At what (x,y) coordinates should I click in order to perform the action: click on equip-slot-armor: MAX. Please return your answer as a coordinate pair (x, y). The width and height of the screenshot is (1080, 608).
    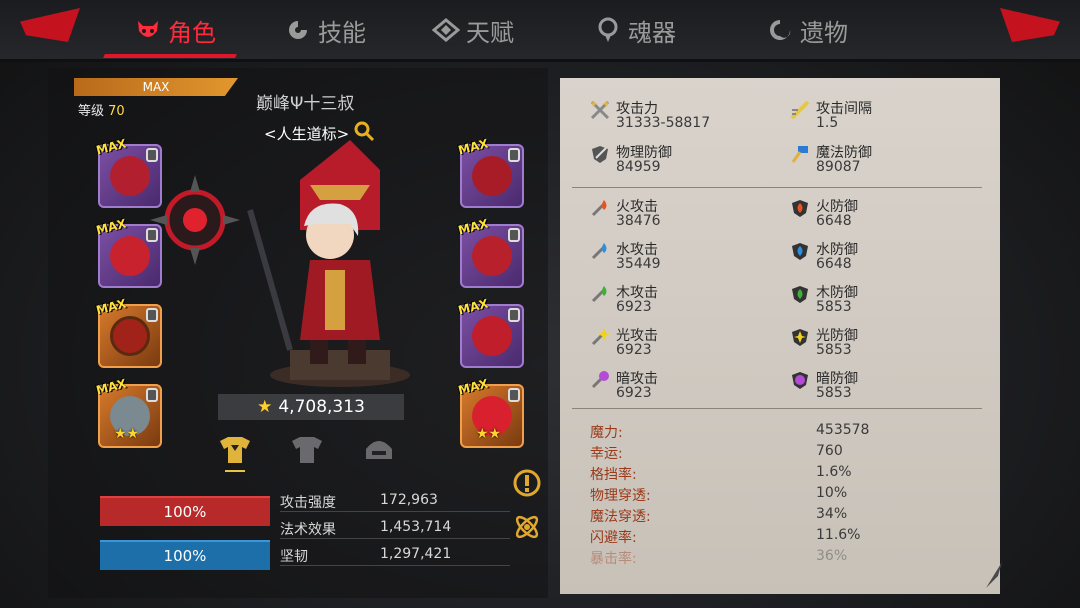
    Looking at the image, I should click on (490, 252).